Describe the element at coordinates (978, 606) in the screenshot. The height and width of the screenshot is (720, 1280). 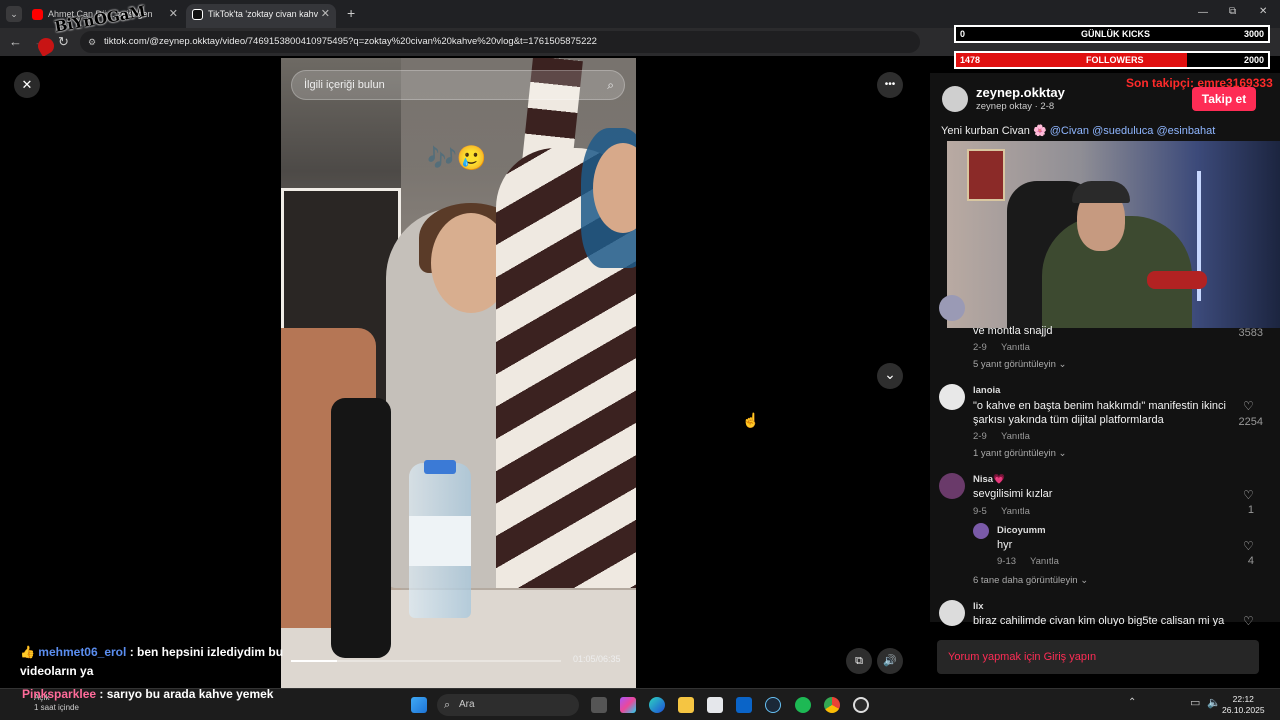
I see `comment-username: lix` at that location.